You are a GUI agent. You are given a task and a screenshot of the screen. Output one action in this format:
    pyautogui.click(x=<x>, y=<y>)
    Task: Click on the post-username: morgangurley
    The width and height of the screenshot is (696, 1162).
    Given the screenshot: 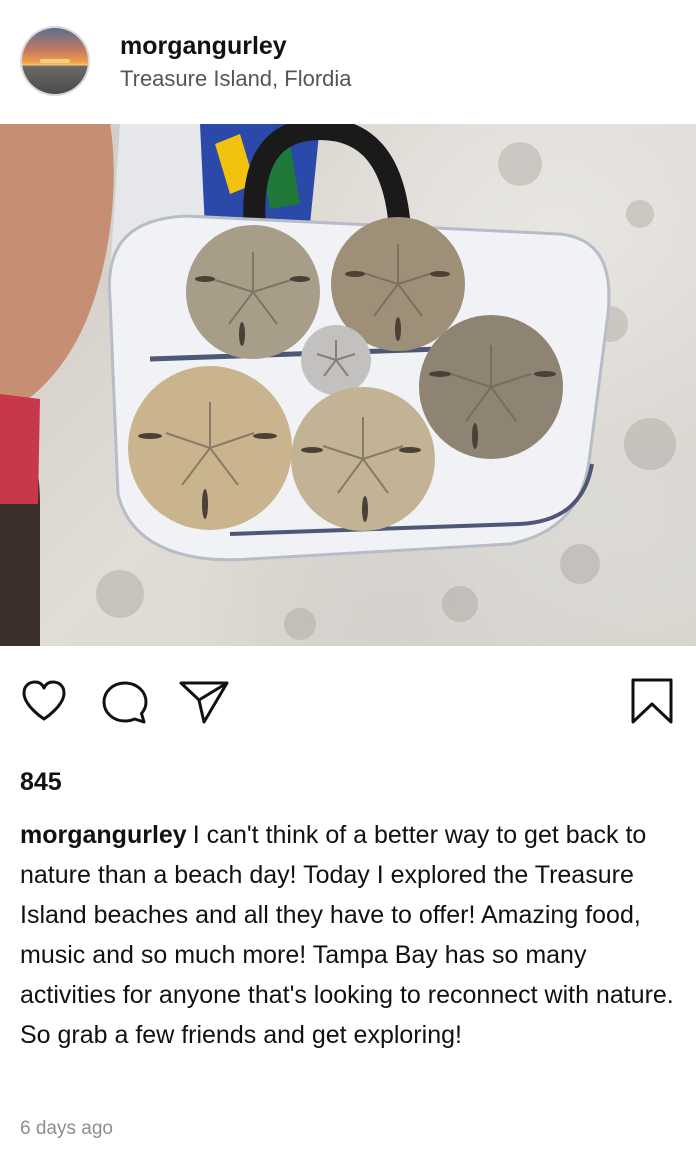 What is the action you would take?
    pyautogui.click(x=203, y=46)
    